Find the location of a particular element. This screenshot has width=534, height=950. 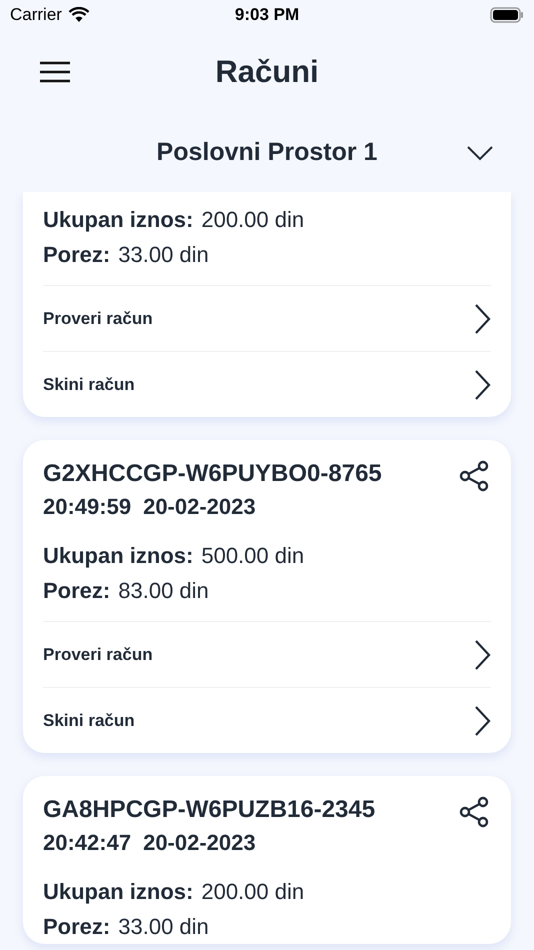

receipt-id: GA8HPCGP-W6PUZB16-2345 is located at coordinates (209, 810).